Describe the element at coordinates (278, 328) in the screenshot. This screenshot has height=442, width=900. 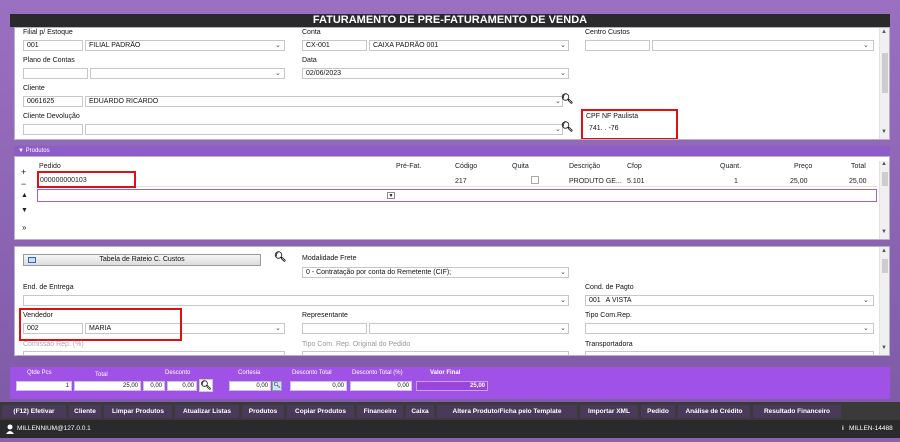
I see `vendedor-dropdown-icon: ⌄` at that location.